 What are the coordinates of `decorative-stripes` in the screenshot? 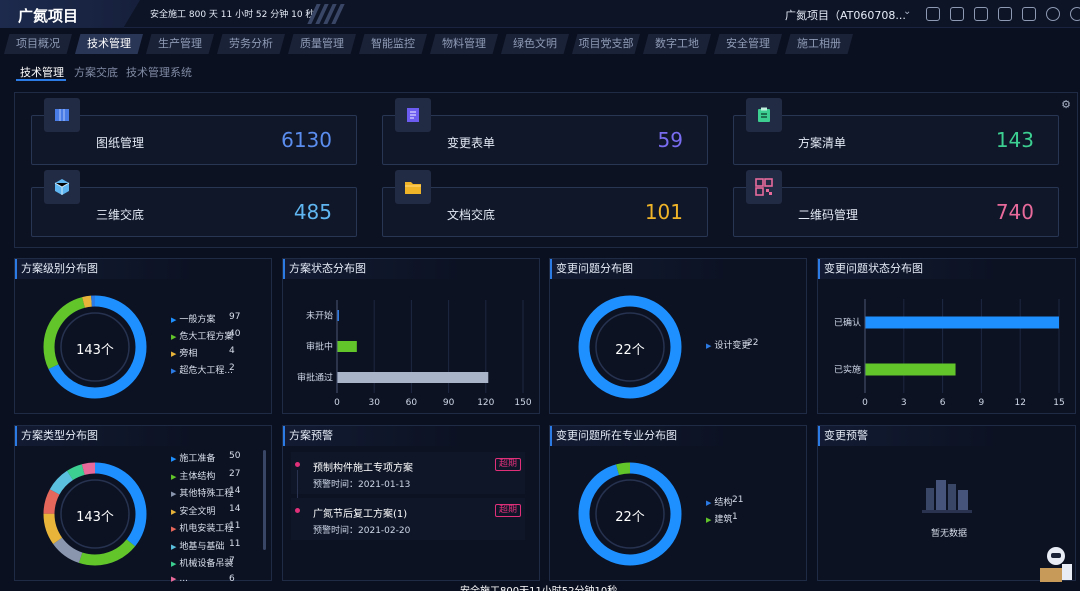 It's located at (326, 14).